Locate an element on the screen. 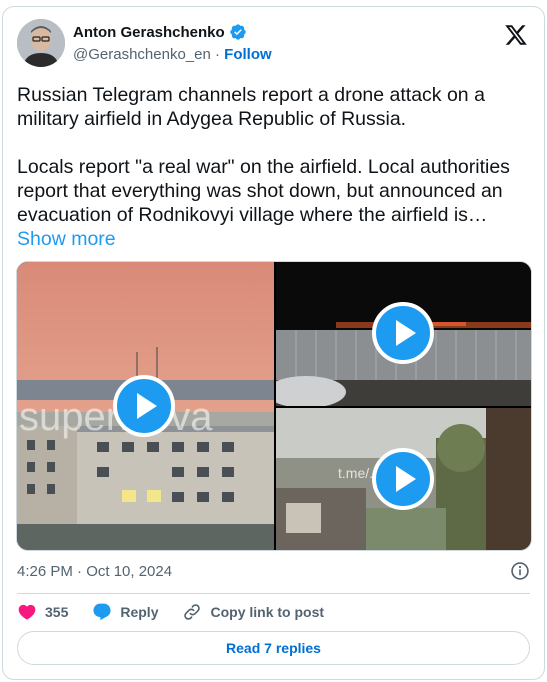 The width and height of the screenshot is (547, 682). copy-link-label: Copy link to post is located at coordinates (267, 612).